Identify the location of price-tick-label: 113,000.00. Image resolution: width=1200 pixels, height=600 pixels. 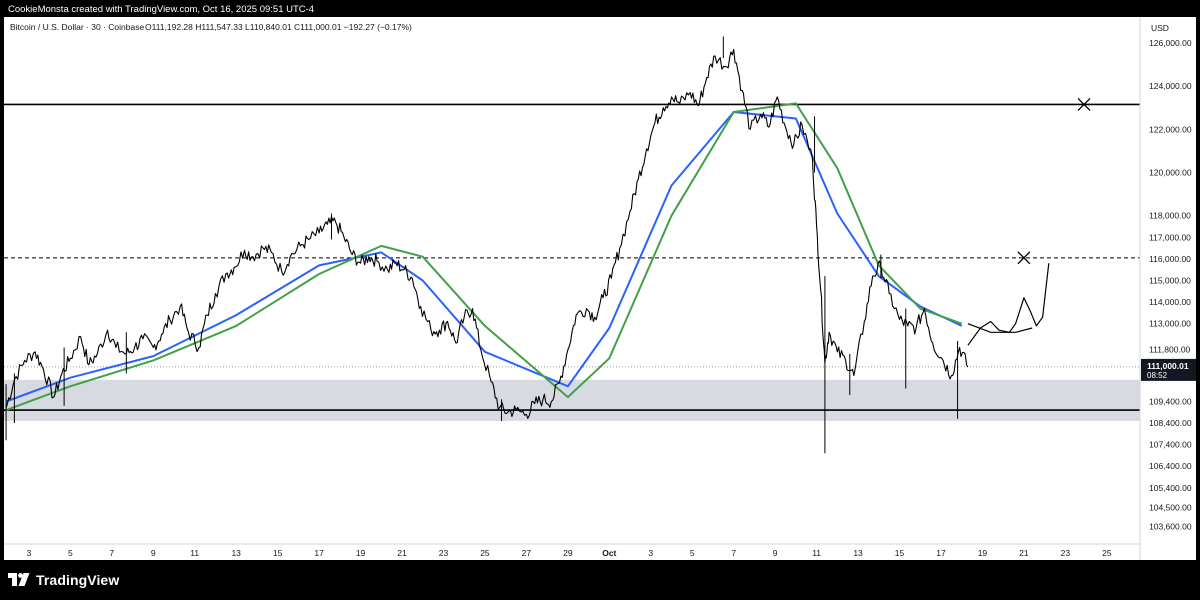
(1170, 324).